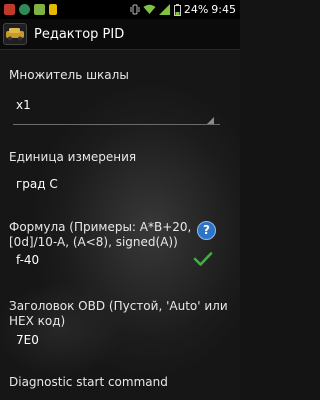 The image size is (320, 400). I want to click on scale-label: Множитель шкалы, so click(69, 75).